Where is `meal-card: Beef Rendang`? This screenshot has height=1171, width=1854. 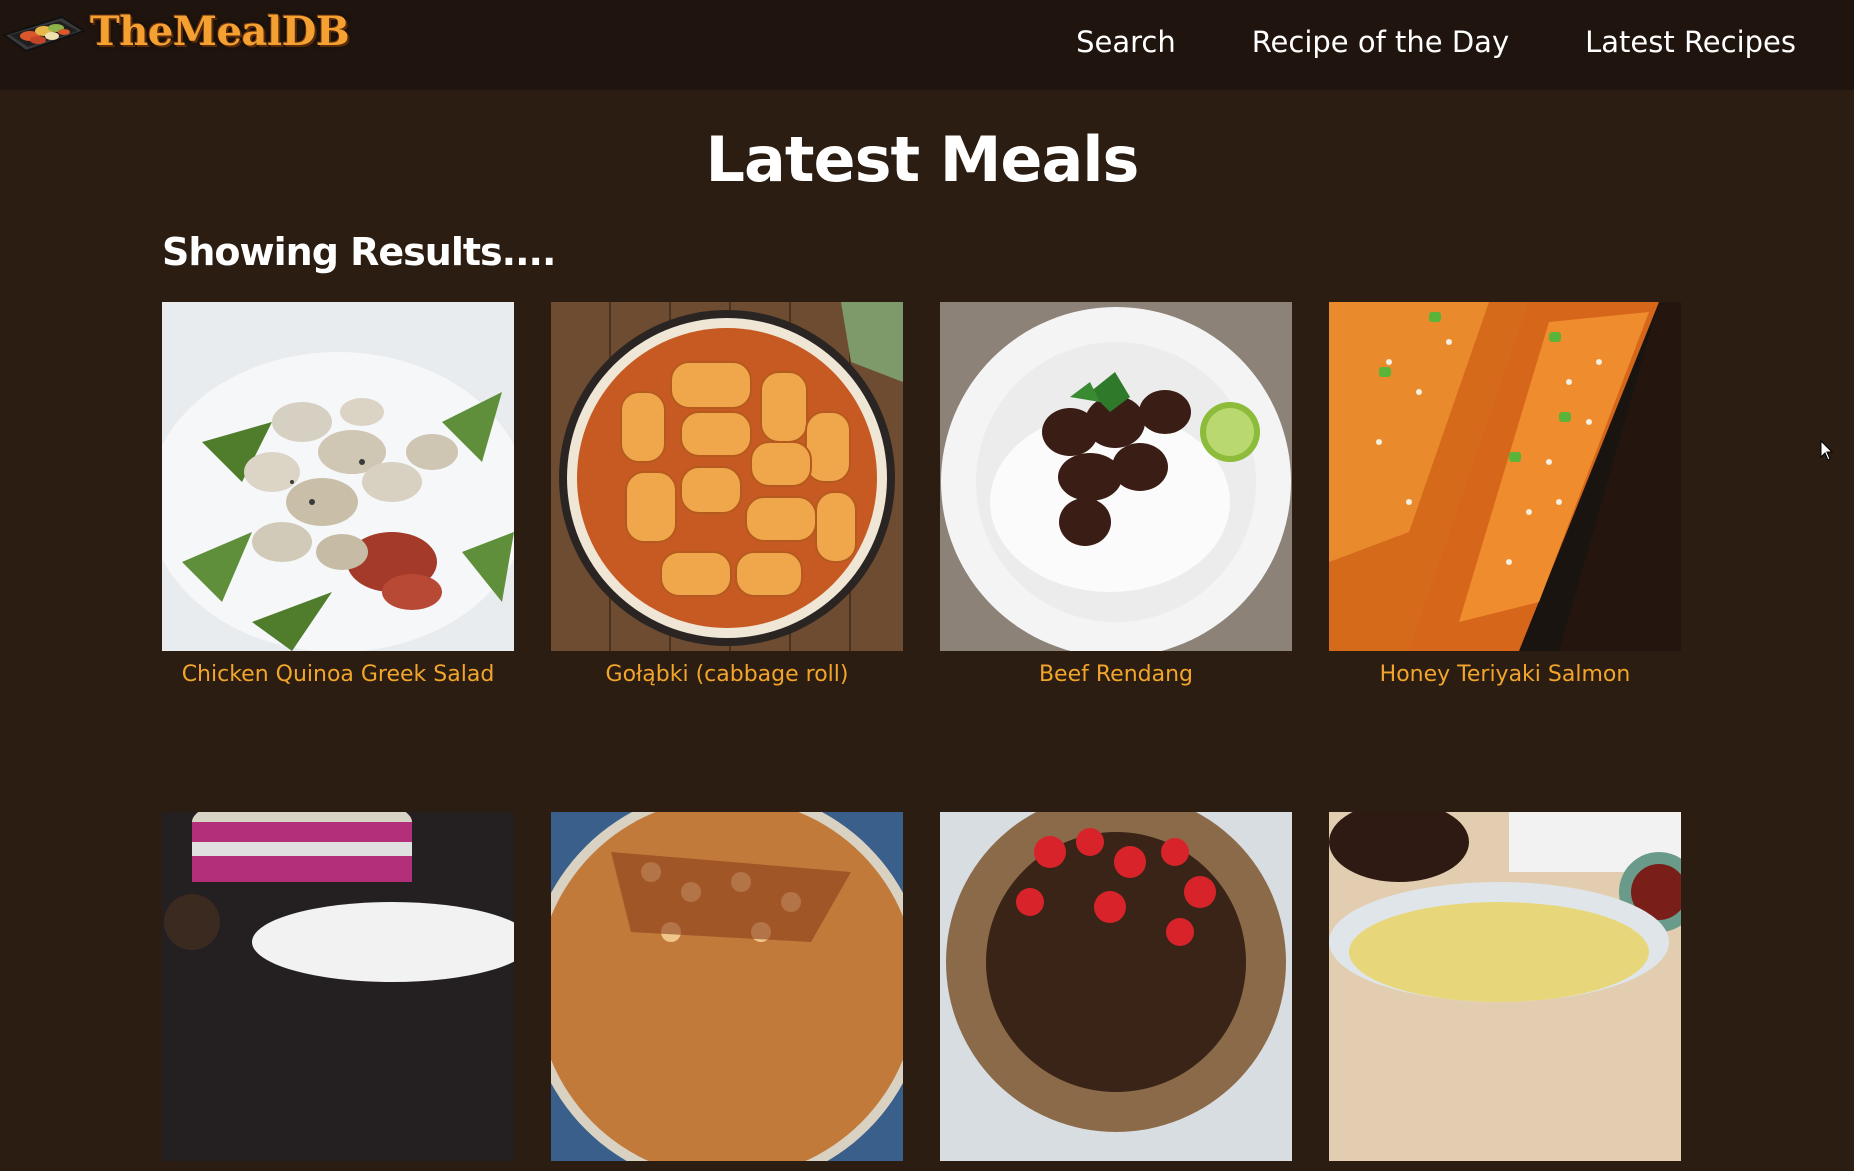 meal-card: Beef Rendang is located at coordinates (1116, 495).